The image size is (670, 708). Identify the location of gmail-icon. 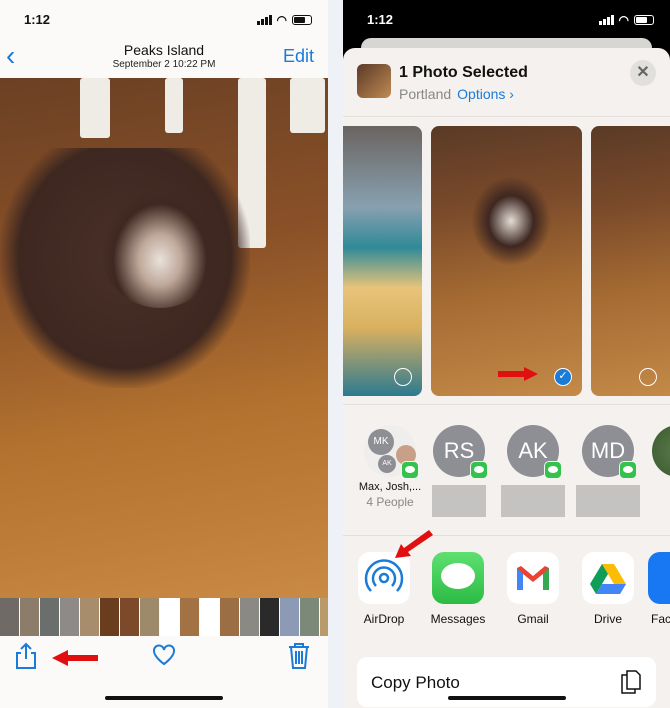
(533, 578).